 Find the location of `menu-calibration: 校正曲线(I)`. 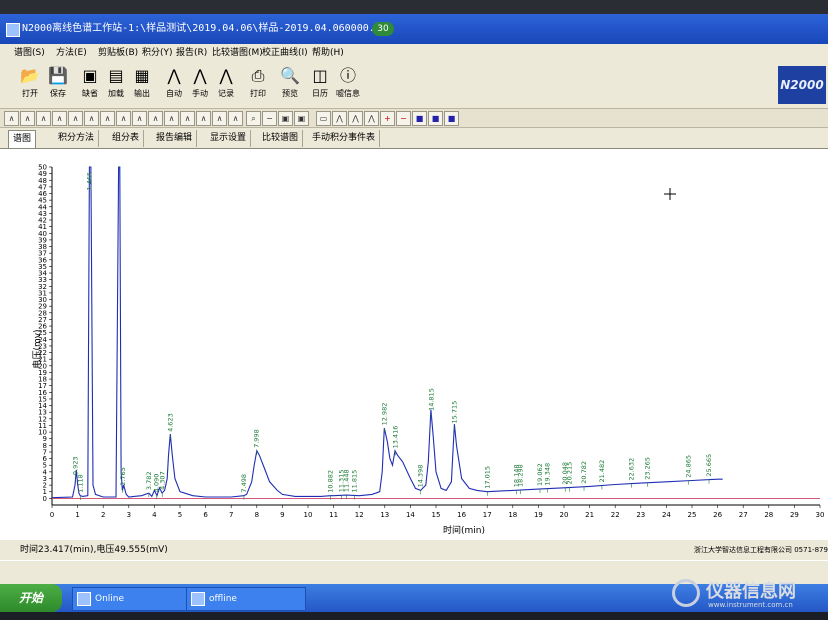

menu-calibration: 校正曲线(I) is located at coordinates (285, 53).